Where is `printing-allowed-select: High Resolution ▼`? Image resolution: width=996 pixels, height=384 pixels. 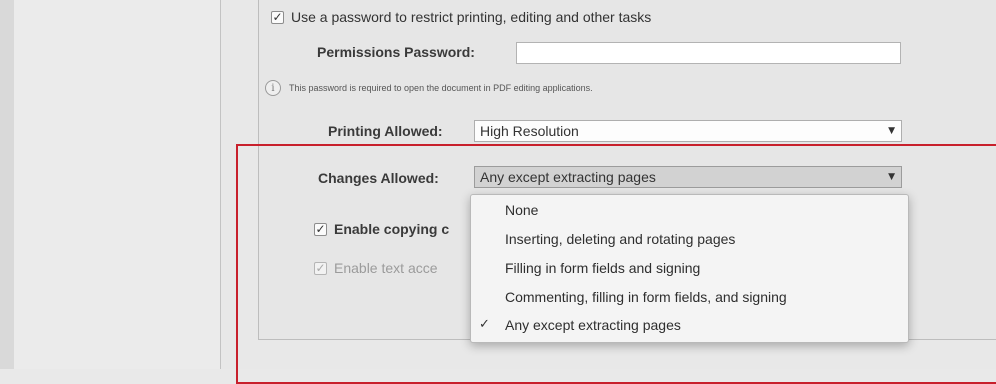 printing-allowed-select: High Resolution ▼ is located at coordinates (688, 131).